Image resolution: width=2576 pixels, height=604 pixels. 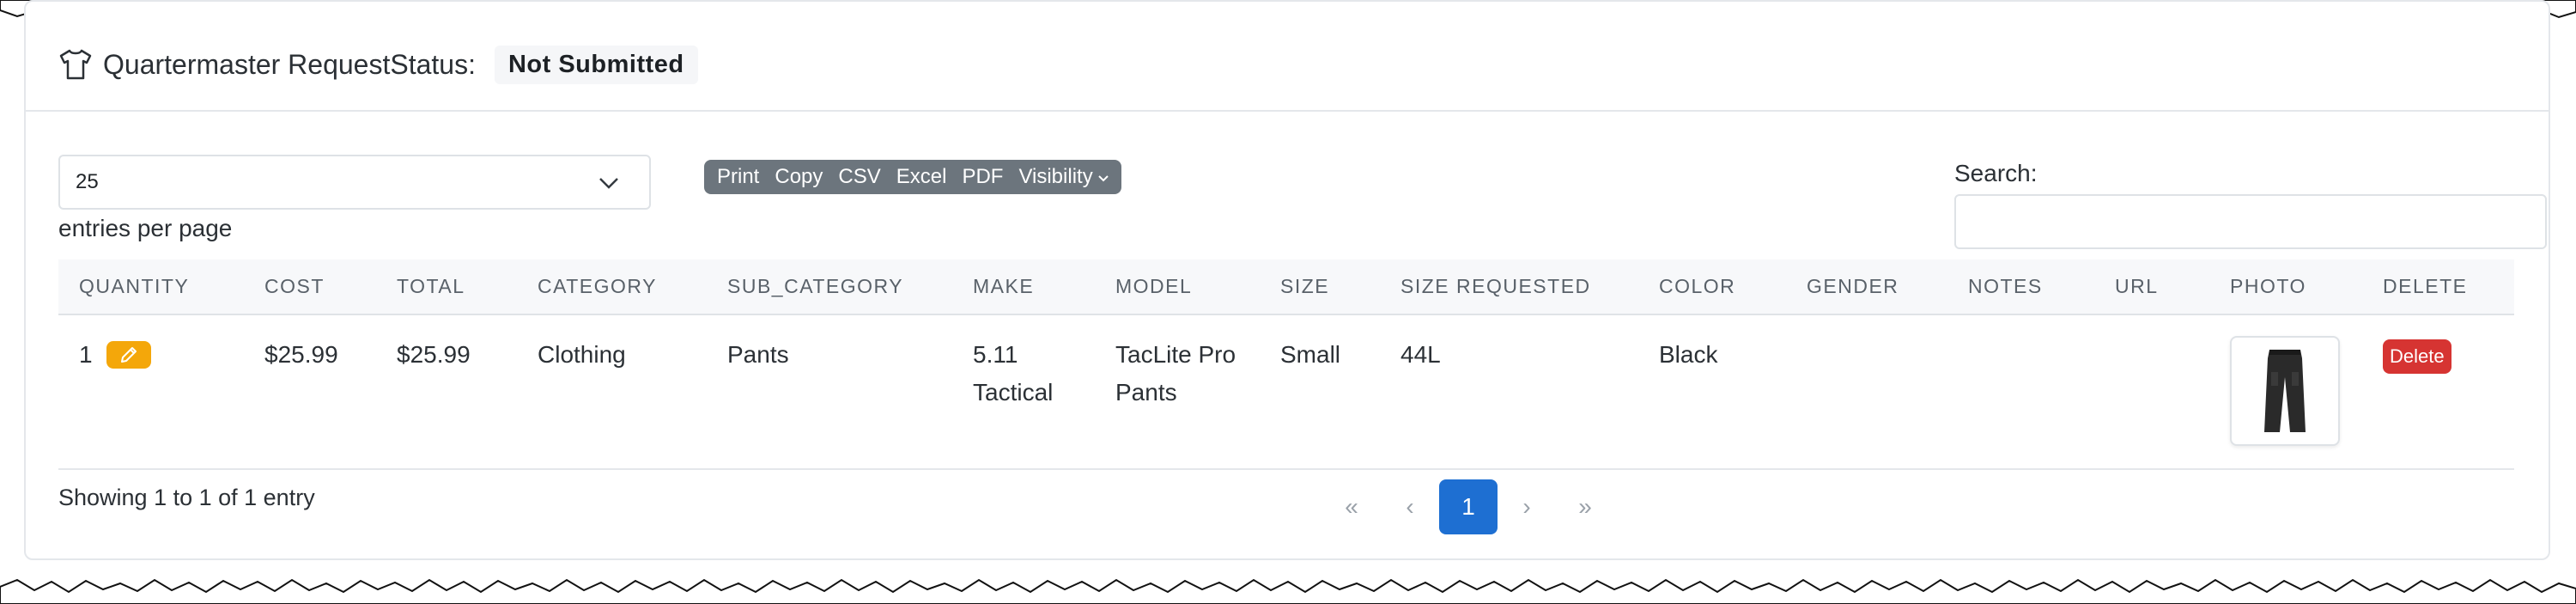 I want to click on export-button-group: Print Copy CSV Excel PDF Visibility, so click(x=913, y=177).